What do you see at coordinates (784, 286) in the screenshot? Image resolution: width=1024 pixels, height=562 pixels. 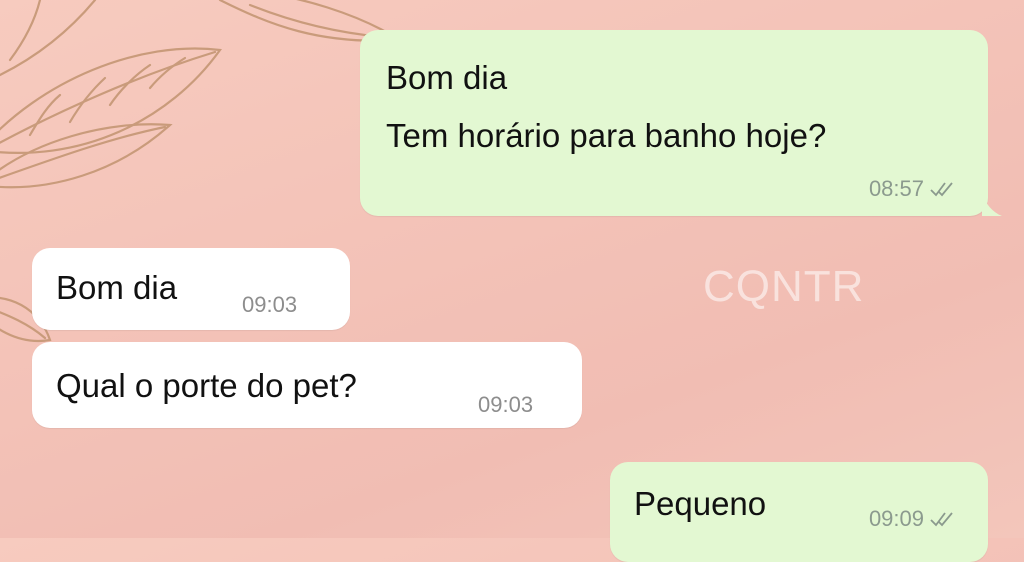 I see `watermark-text: CQNTR` at bounding box center [784, 286].